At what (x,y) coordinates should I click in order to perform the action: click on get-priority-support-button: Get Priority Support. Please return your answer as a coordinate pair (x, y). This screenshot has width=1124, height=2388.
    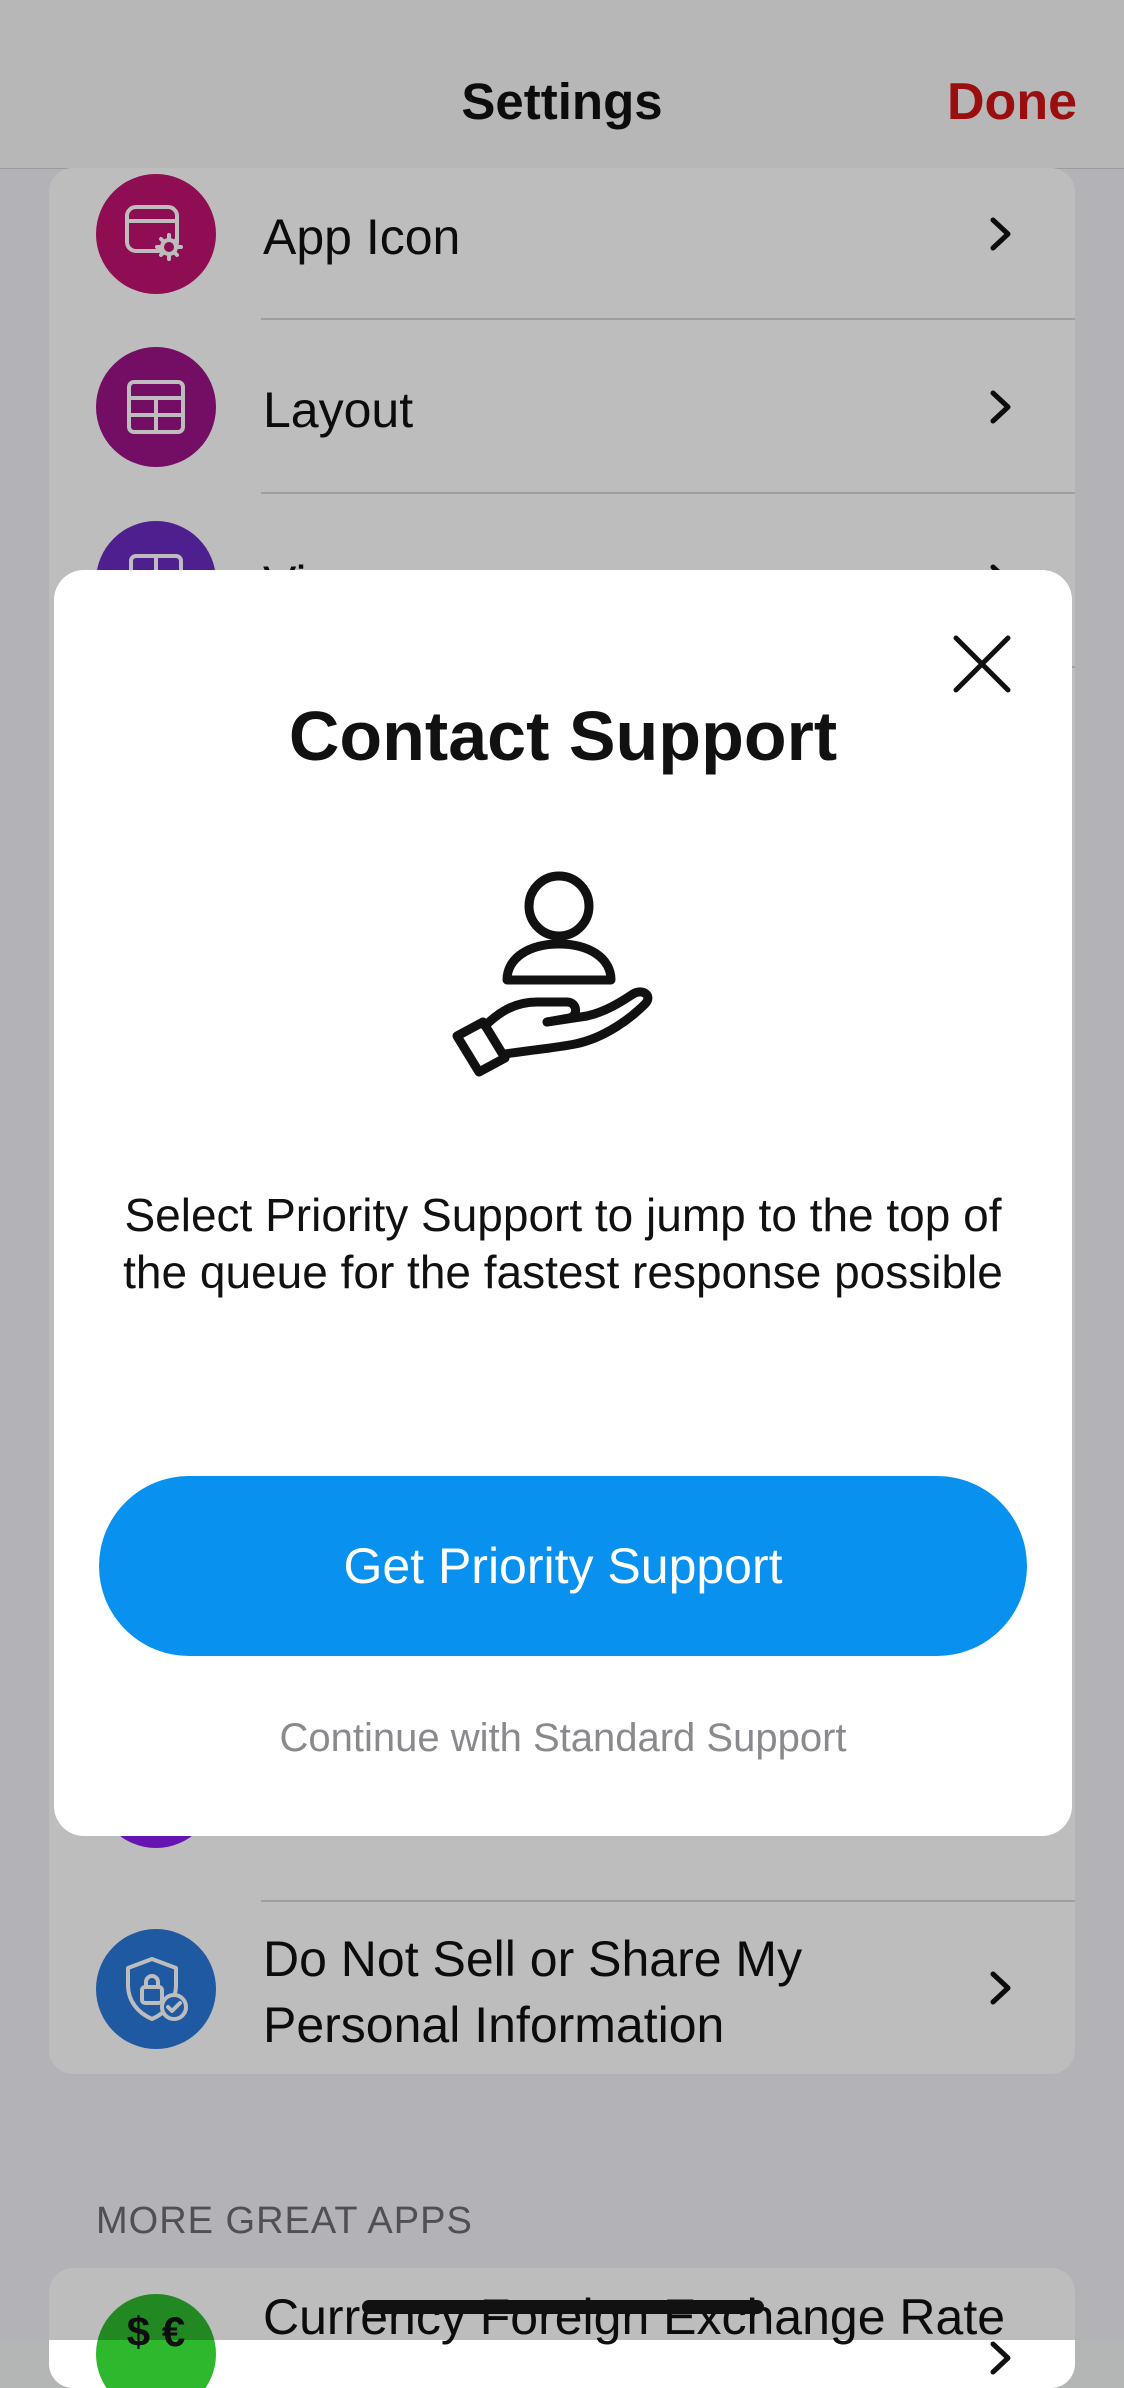
    Looking at the image, I should click on (563, 1566).